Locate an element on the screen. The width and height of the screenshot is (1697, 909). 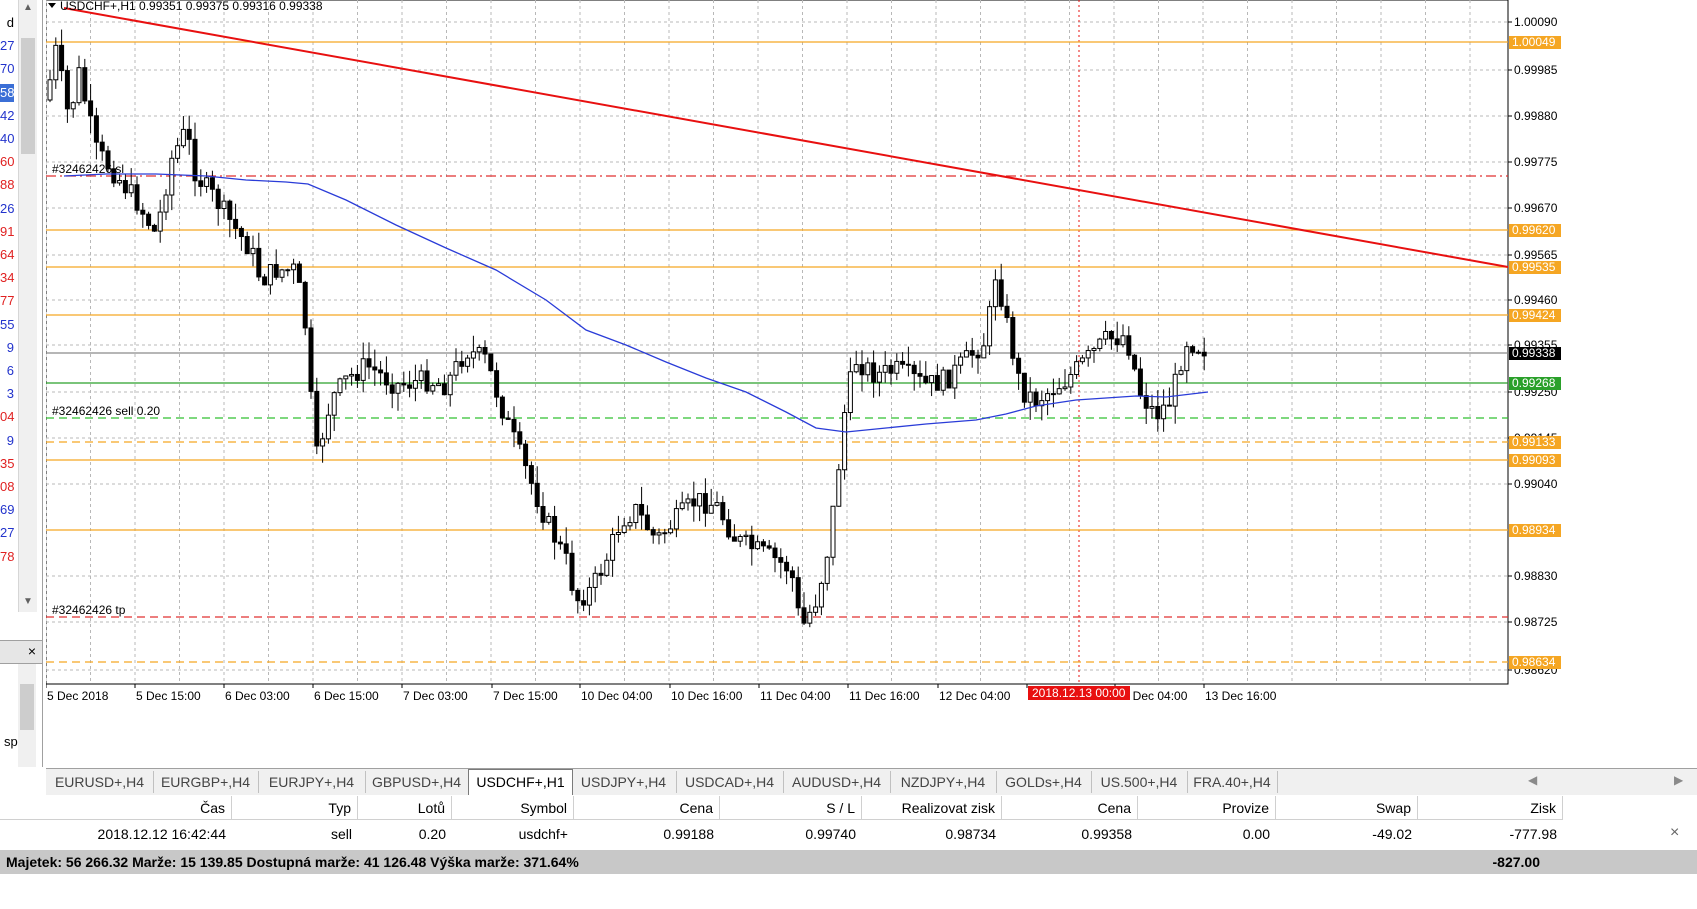
market-watch-row: 35 is located at coordinates (7, 464).